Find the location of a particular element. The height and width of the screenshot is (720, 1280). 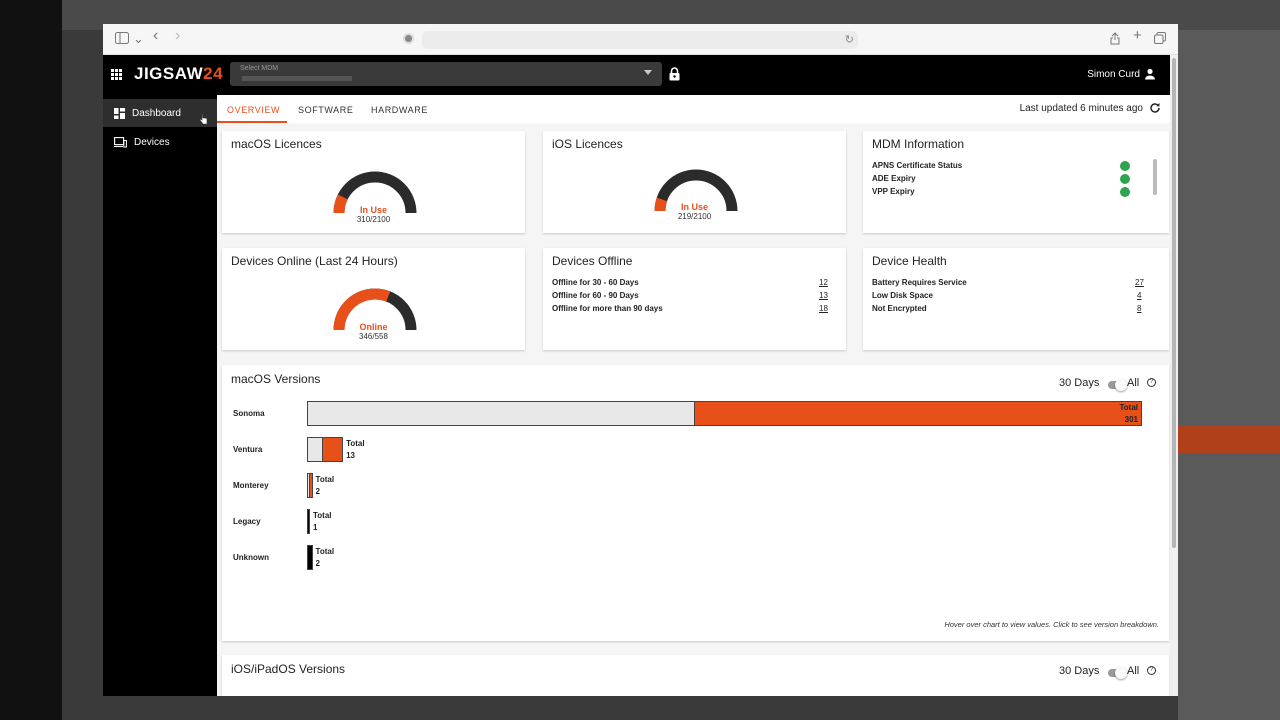

vpp-expiry-label: VPP Expiry is located at coordinates (893, 191).